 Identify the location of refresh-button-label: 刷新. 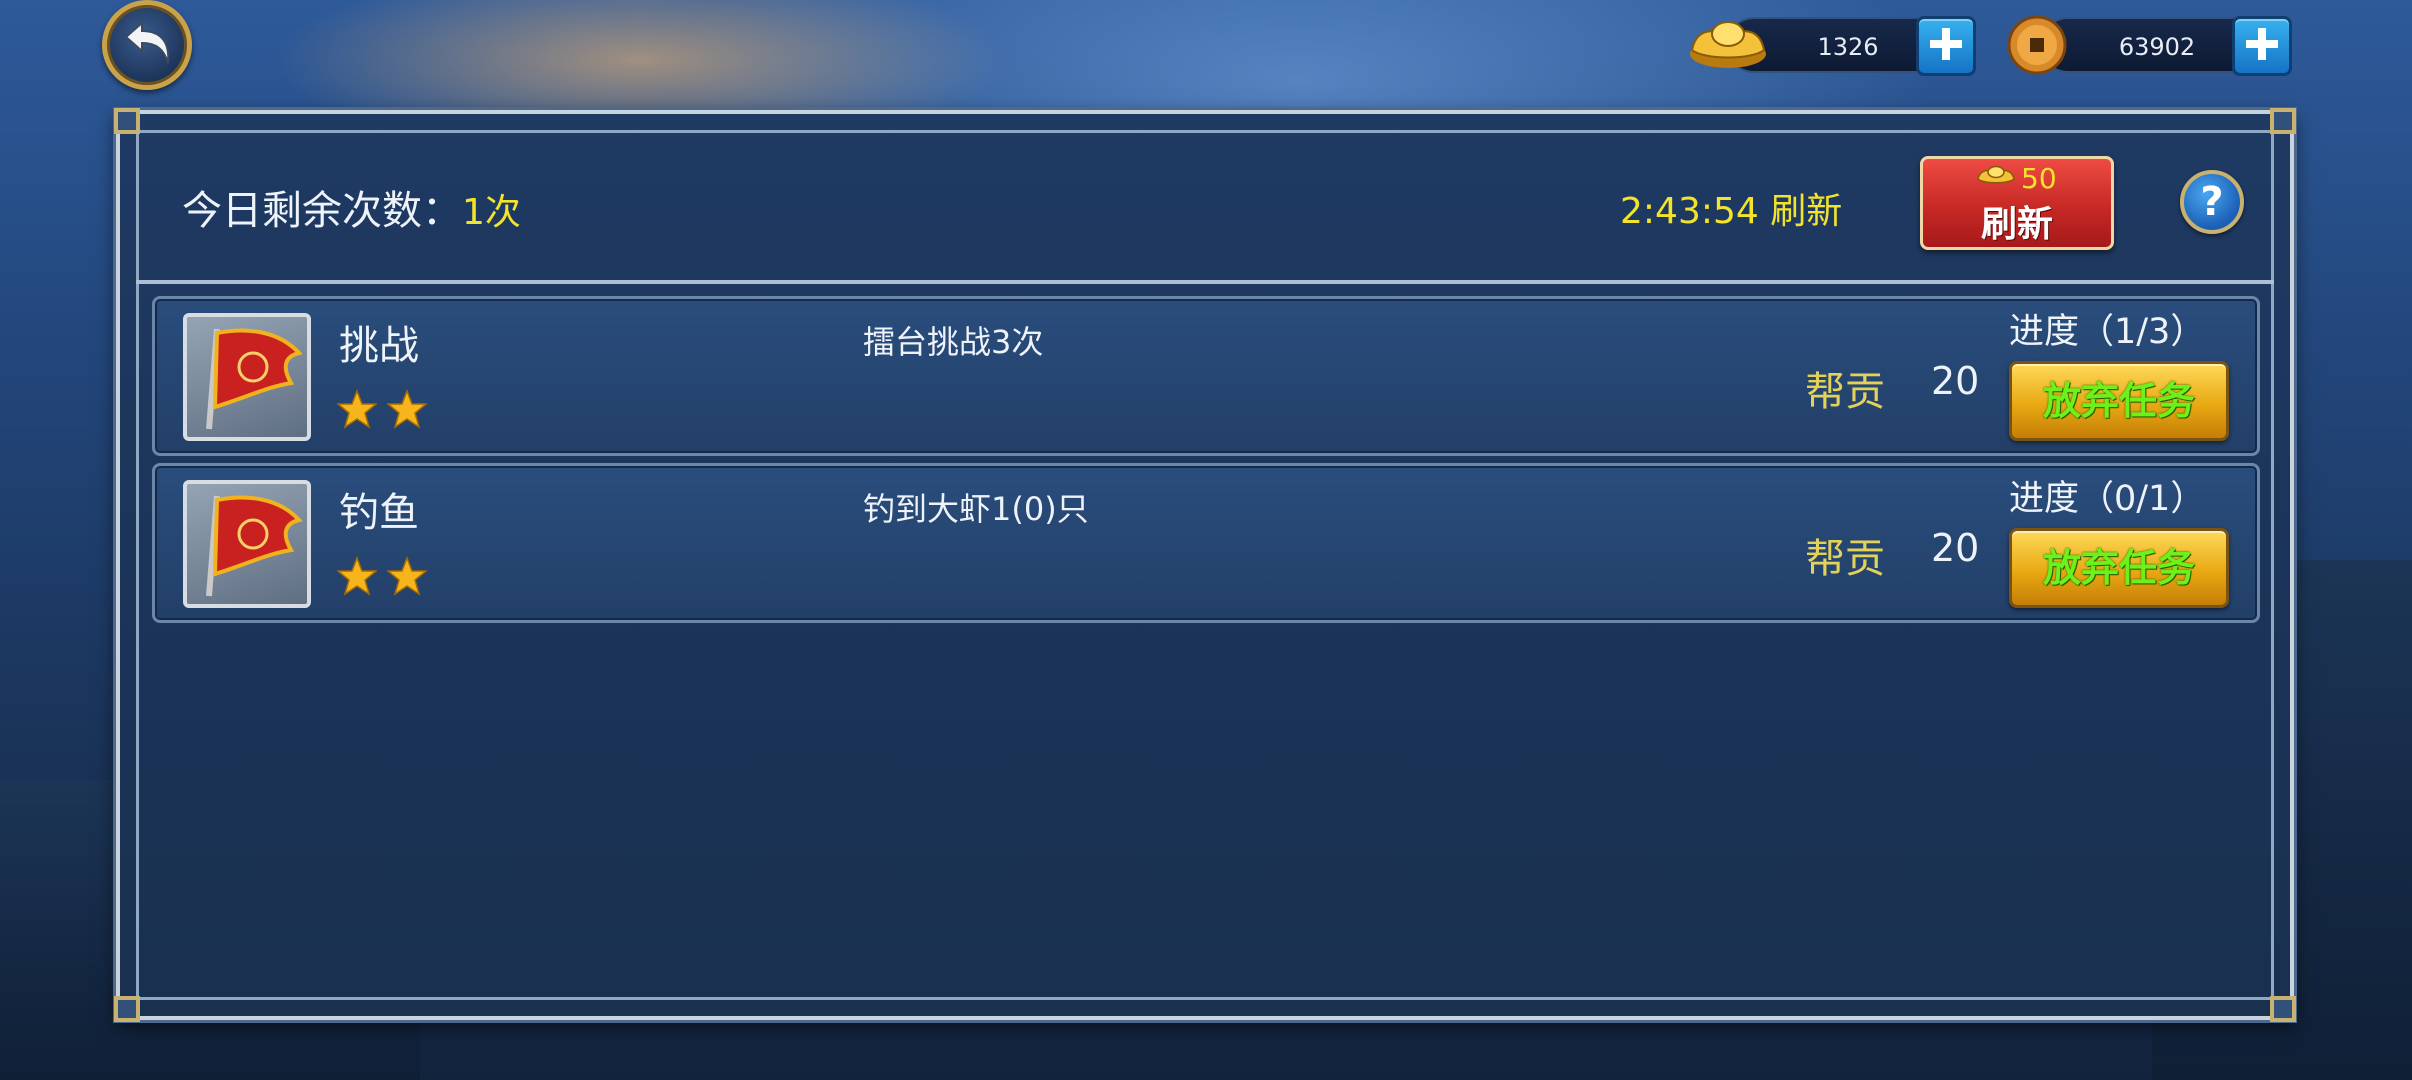
(2016, 224).